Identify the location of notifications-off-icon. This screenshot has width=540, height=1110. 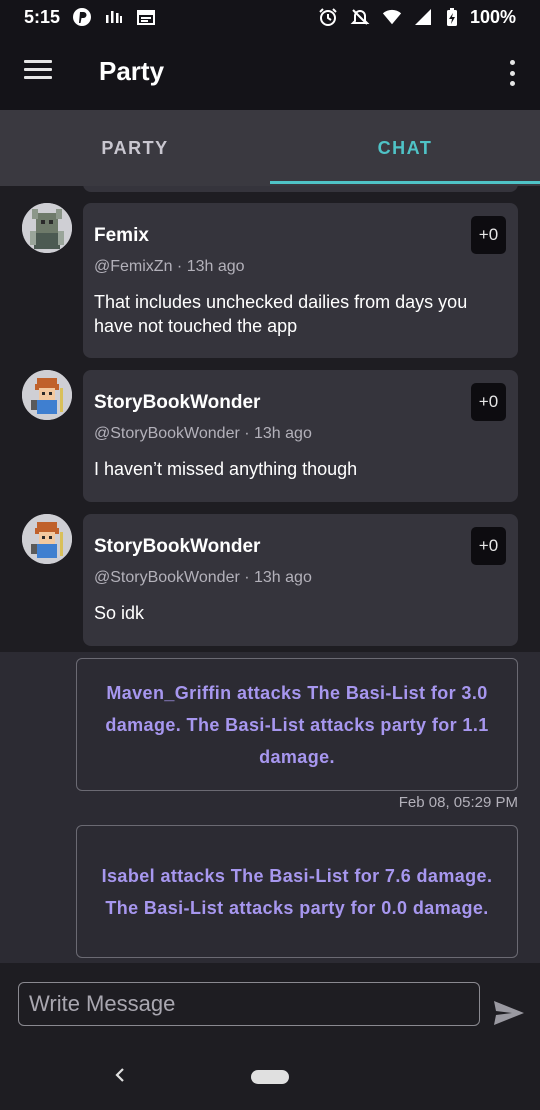
(360, 17).